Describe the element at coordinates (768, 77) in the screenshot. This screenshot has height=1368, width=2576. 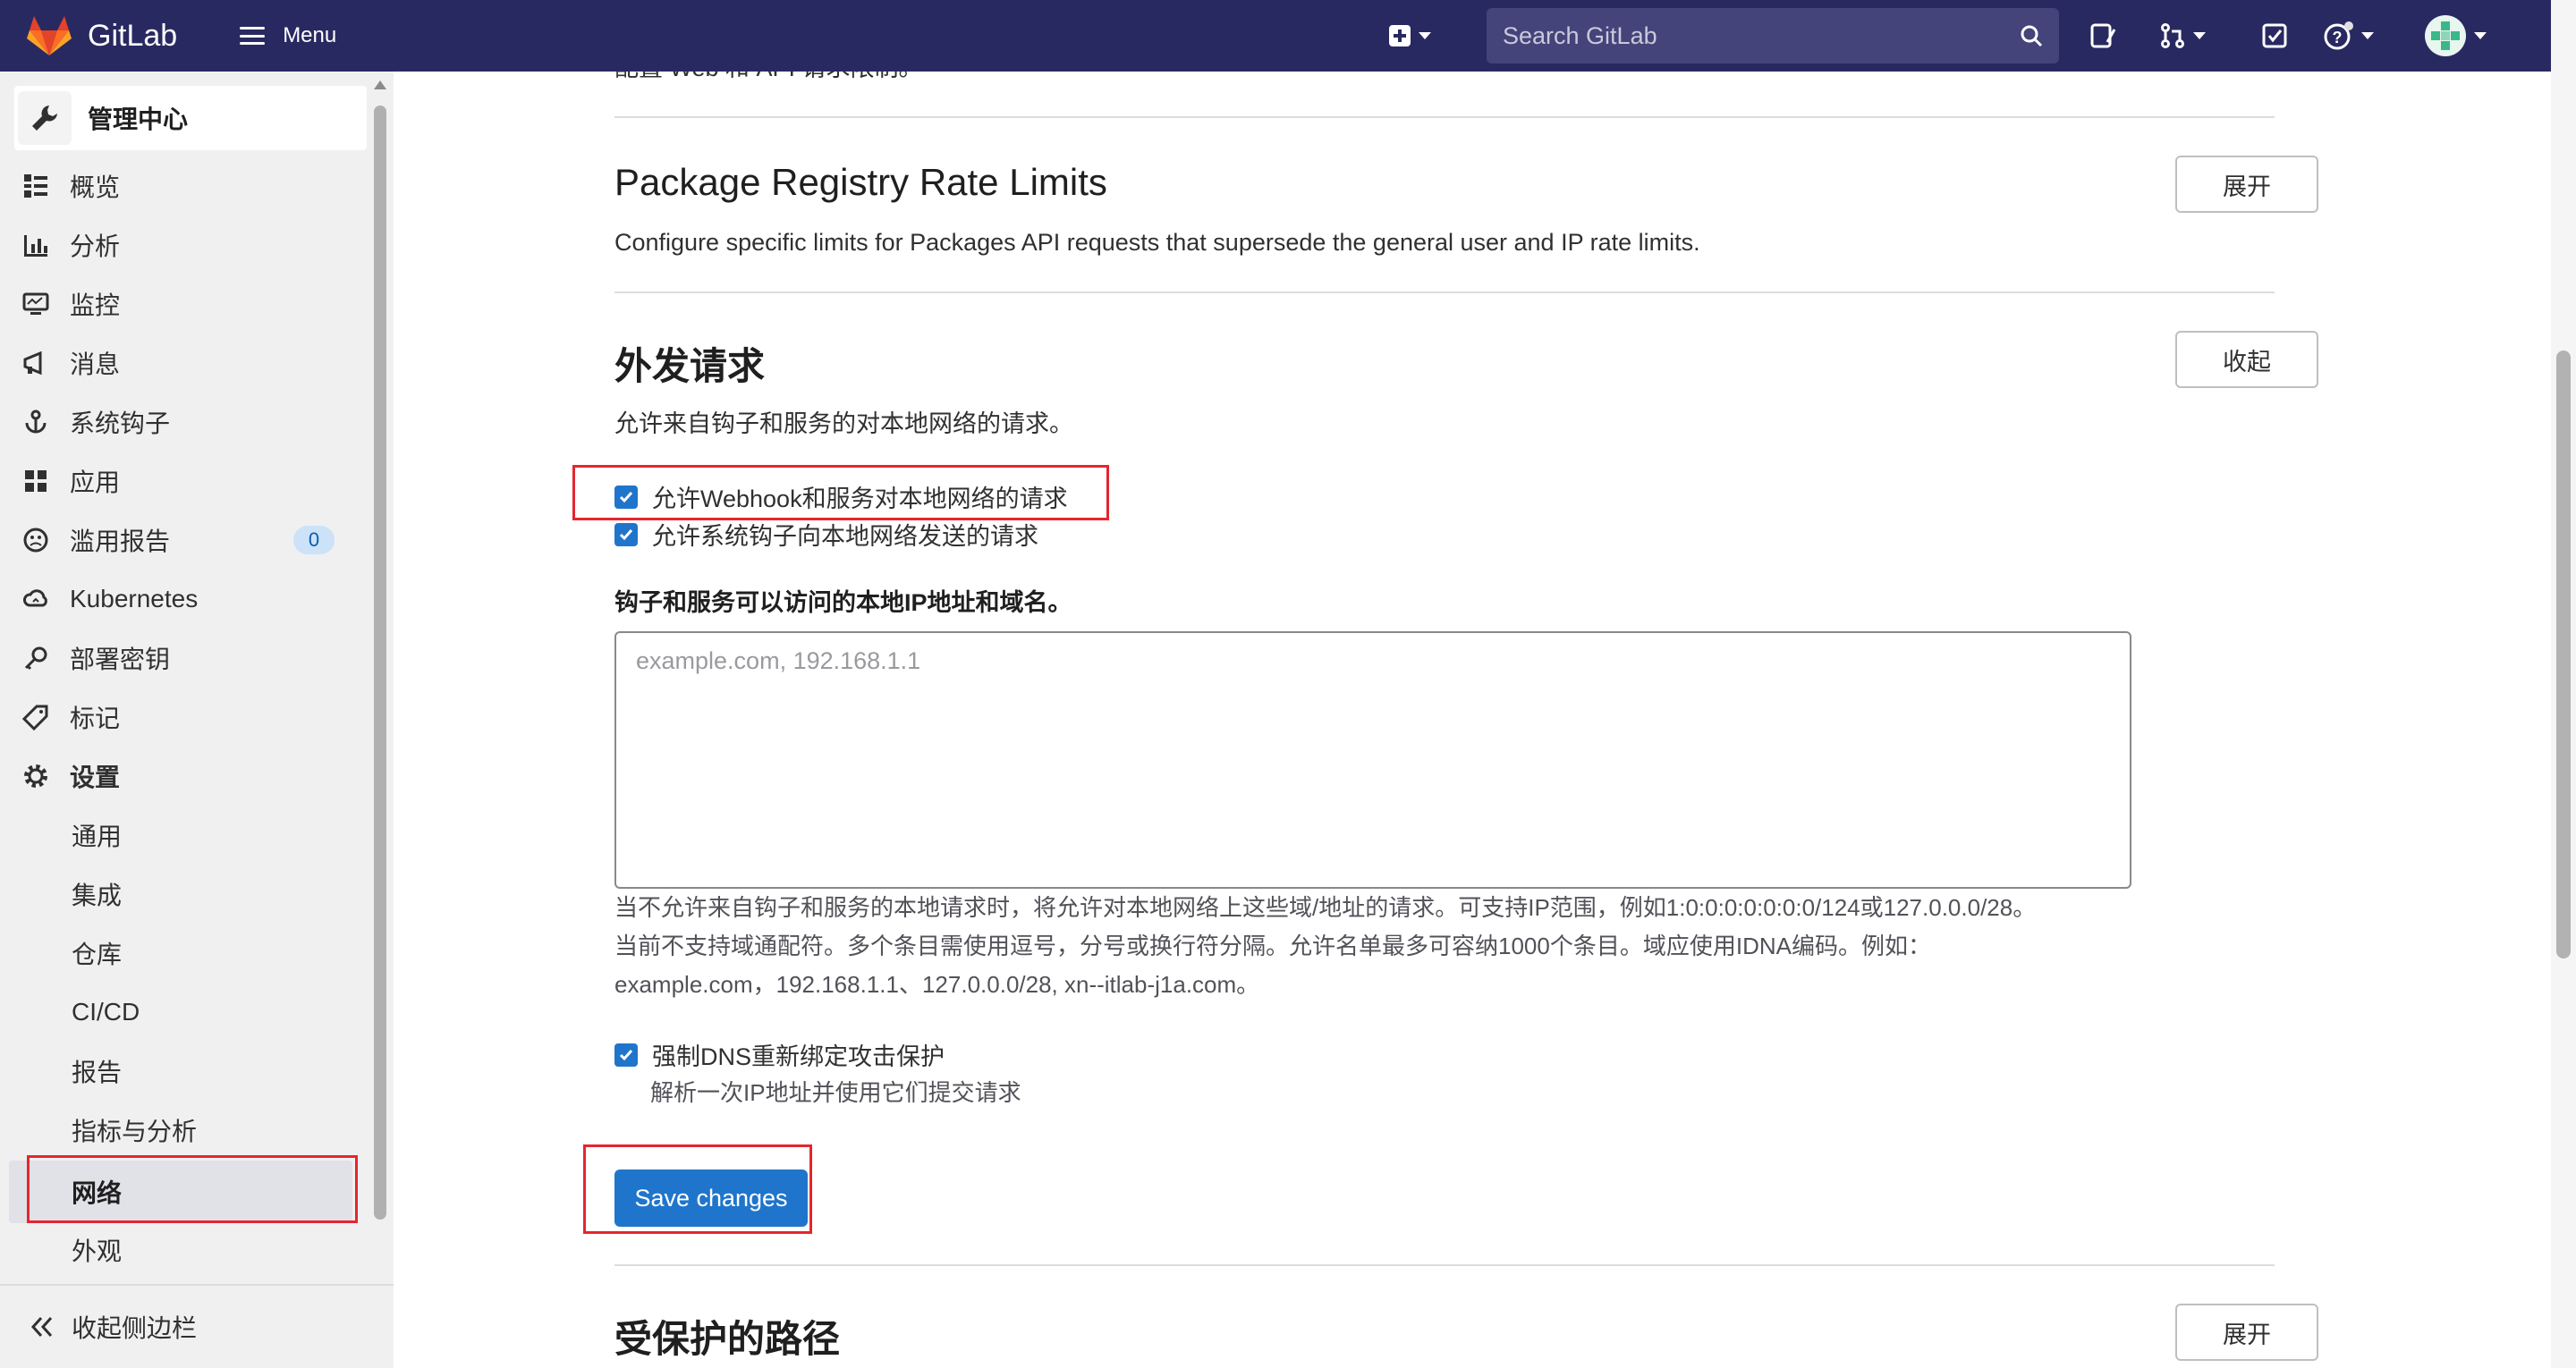
I see `previous-section-description: 配置 Web 和 API 请求限制。` at that location.